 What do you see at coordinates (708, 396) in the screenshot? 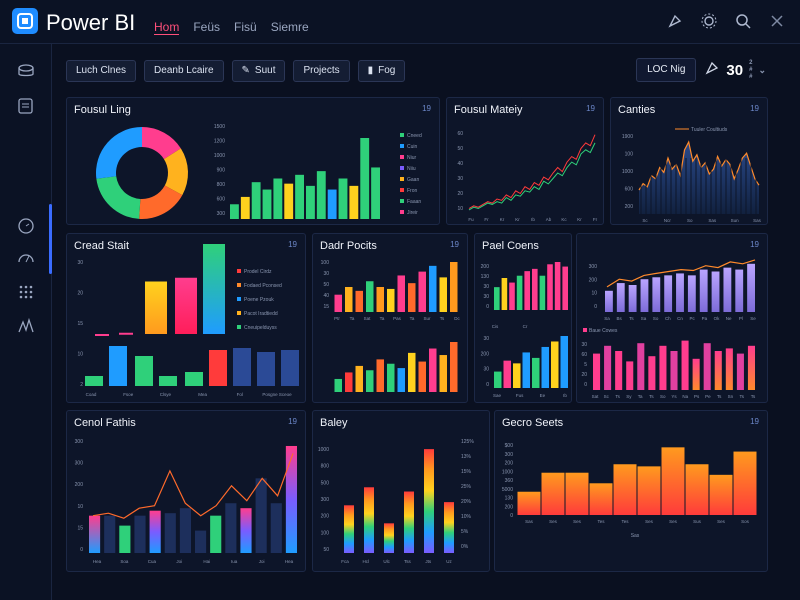
I see `x-tick-label: Pe` at bounding box center [708, 396].